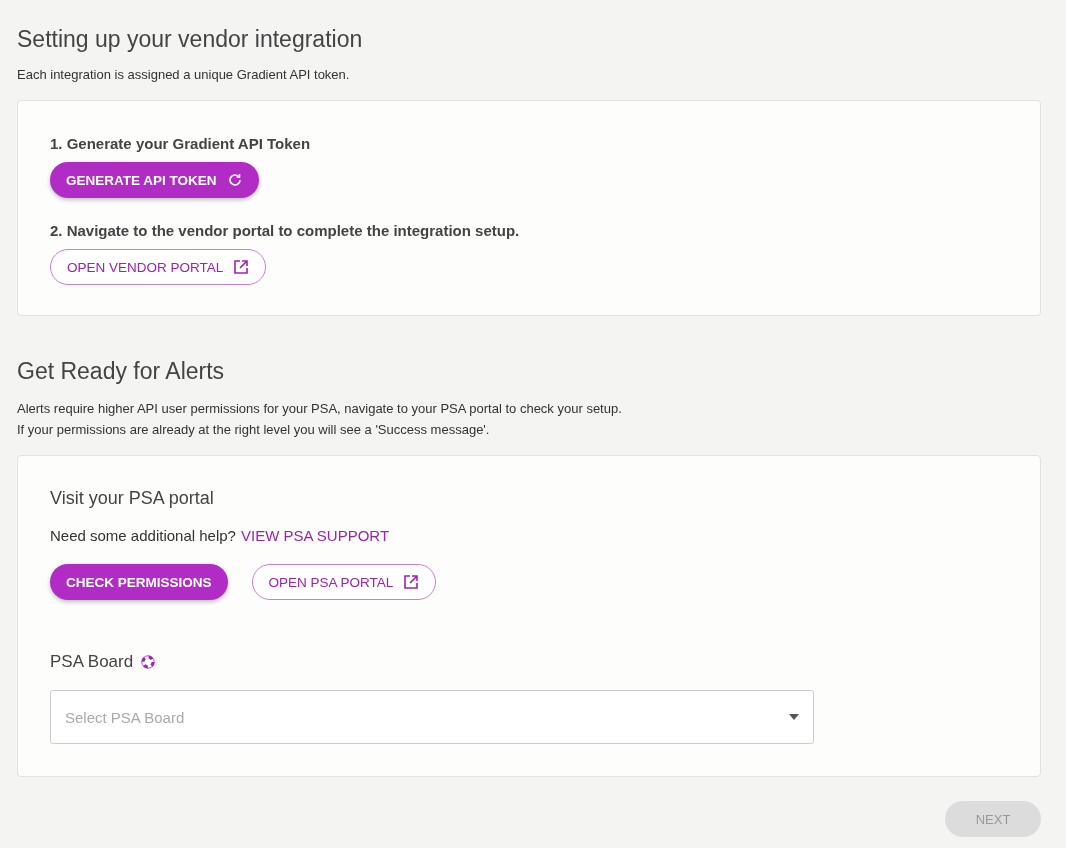 This screenshot has height=848, width=1066. I want to click on step-button: GENERATE API TOKEN, so click(154, 180).